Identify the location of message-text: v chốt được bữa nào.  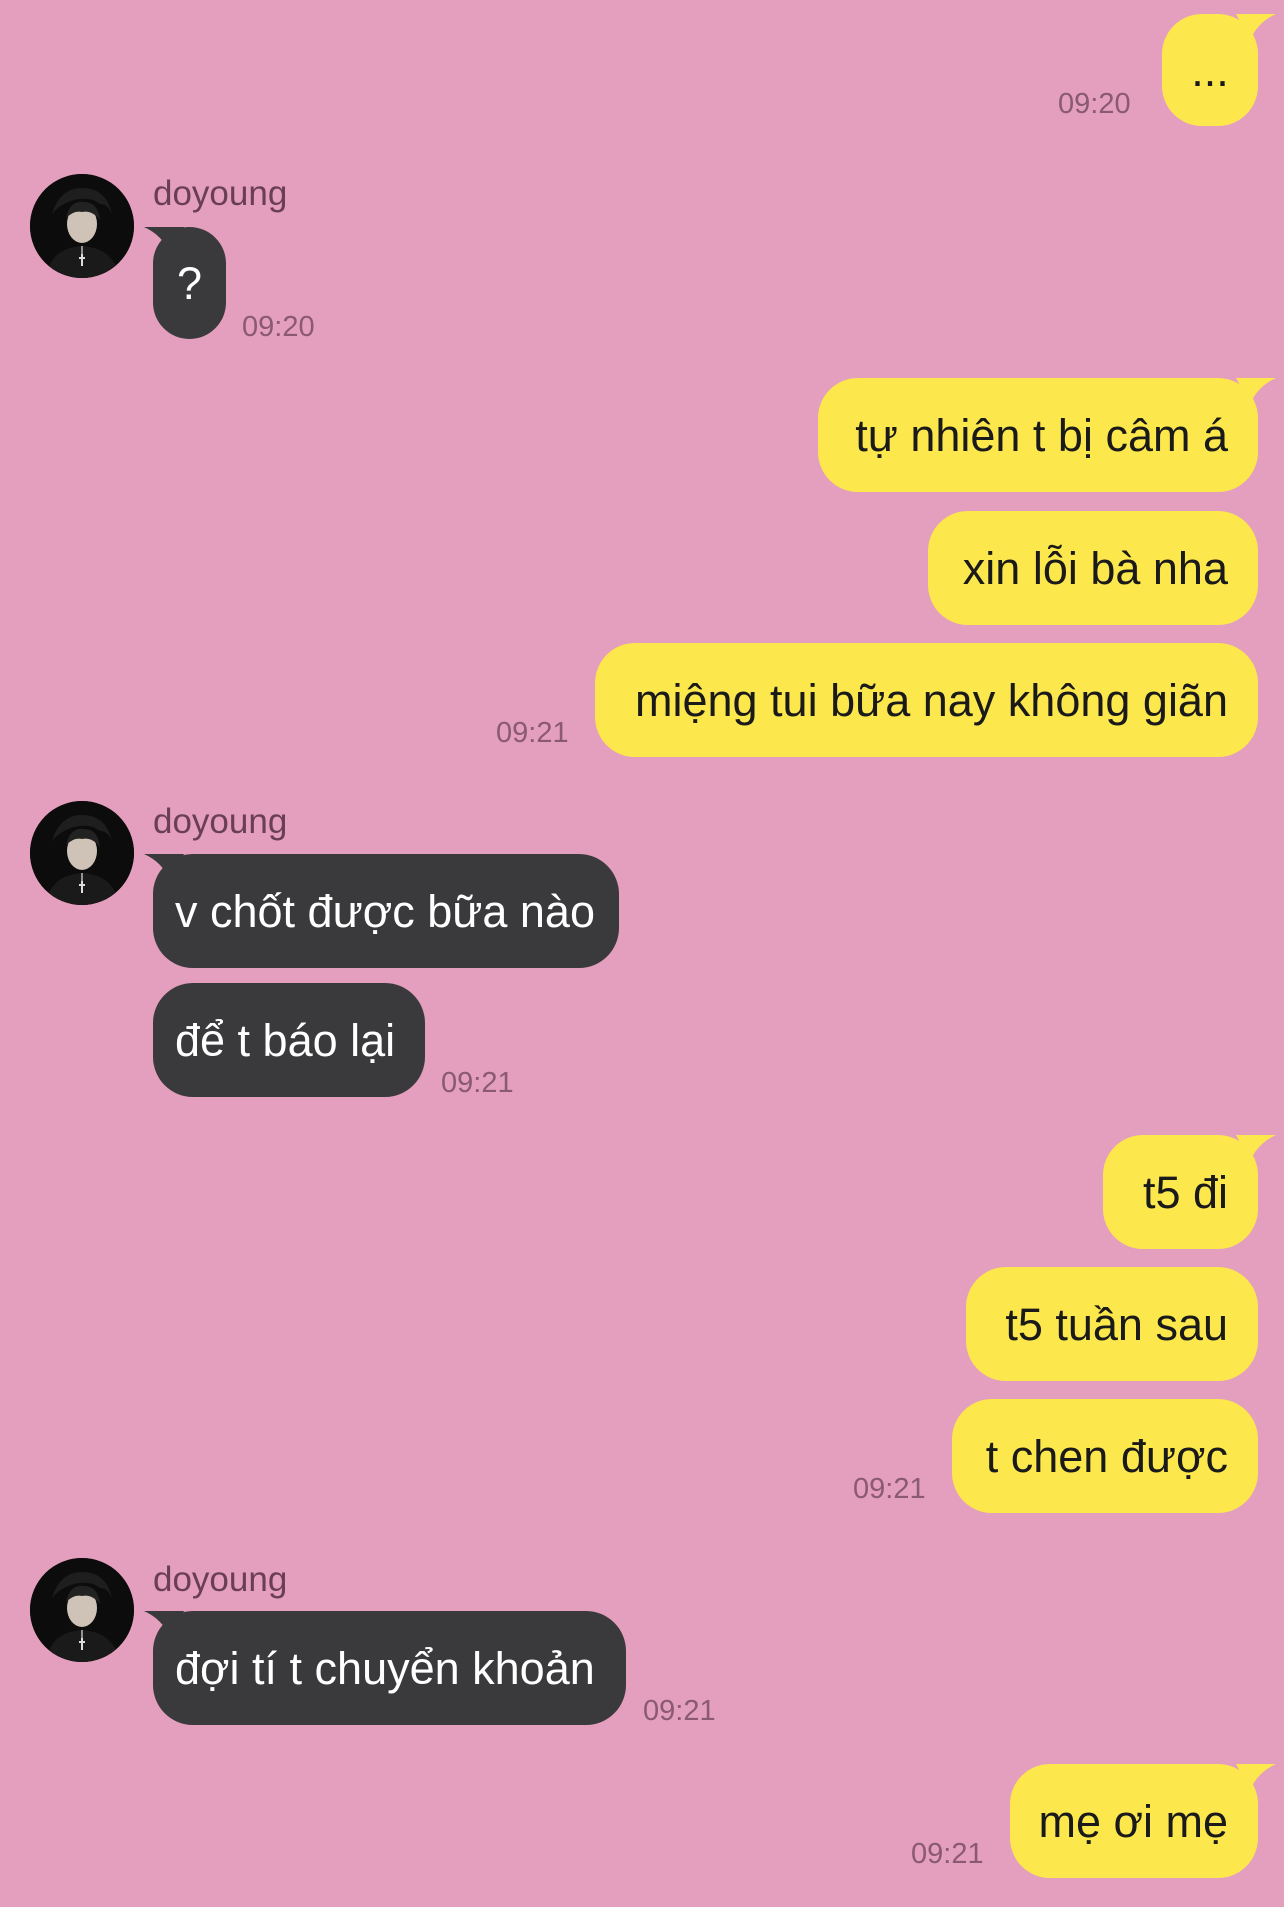
(385, 911).